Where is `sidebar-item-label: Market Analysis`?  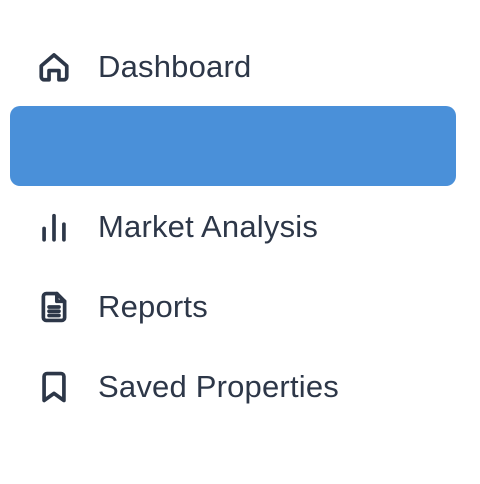
sidebar-item-label: Market Analysis is located at coordinates (208, 226).